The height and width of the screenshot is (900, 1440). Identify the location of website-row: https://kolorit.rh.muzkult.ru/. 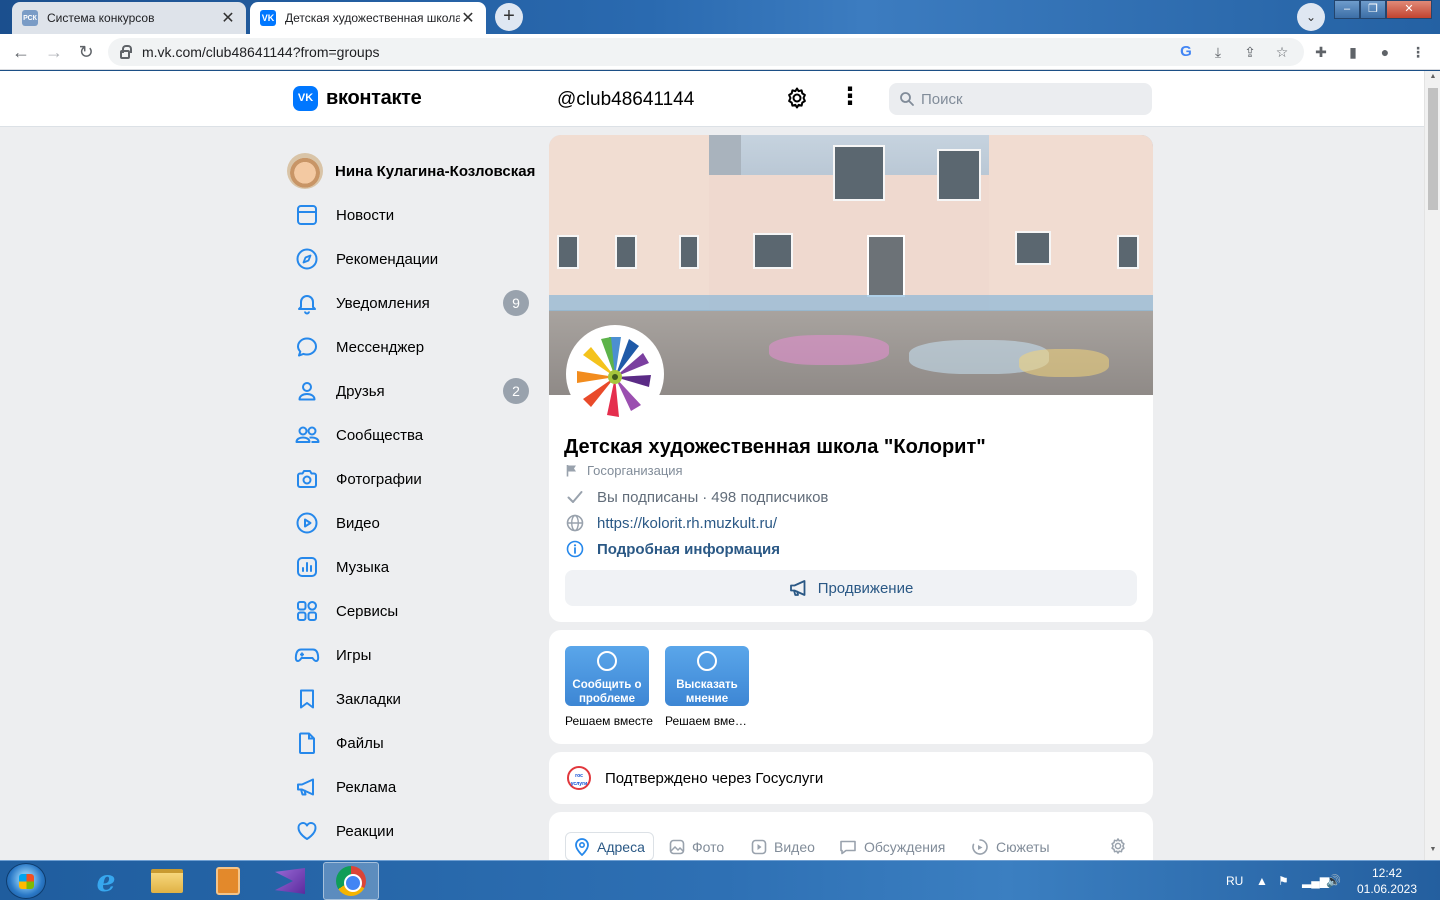
(671, 523).